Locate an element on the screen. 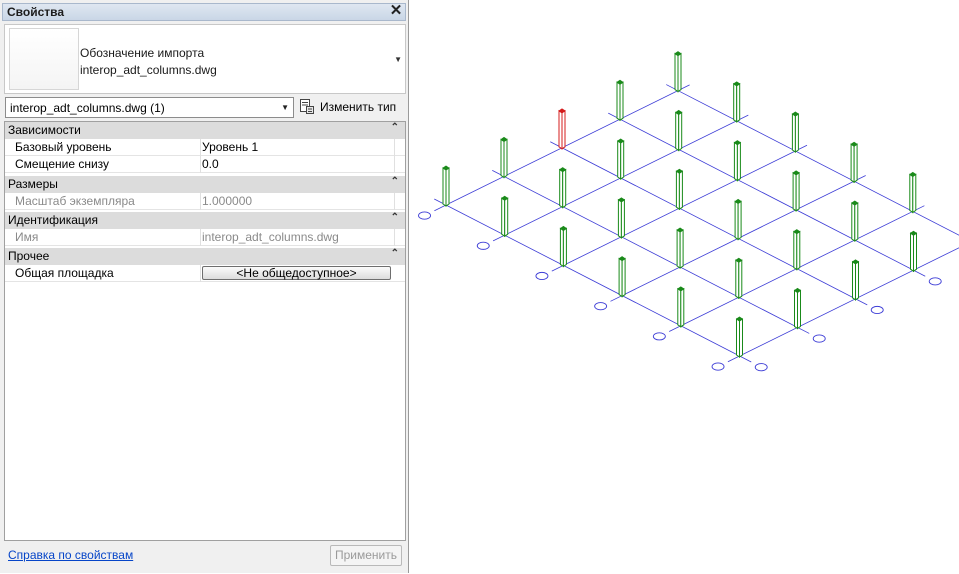 The height and width of the screenshot is (574, 959). group-header-identity: Идентификация ⌃ is located at coordinates (205, 220).